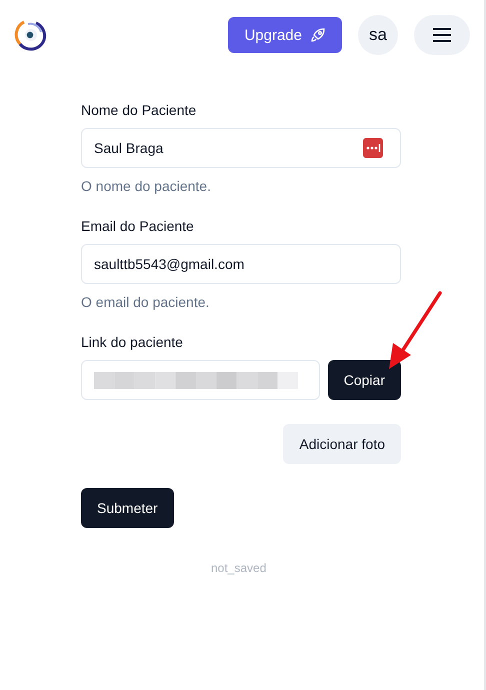 This screenshot has width=486, height=690. Describe the element at coordinates (241, 264) in the screenshot. I see `input-field: saulttb5543@gmail.com` at that location.